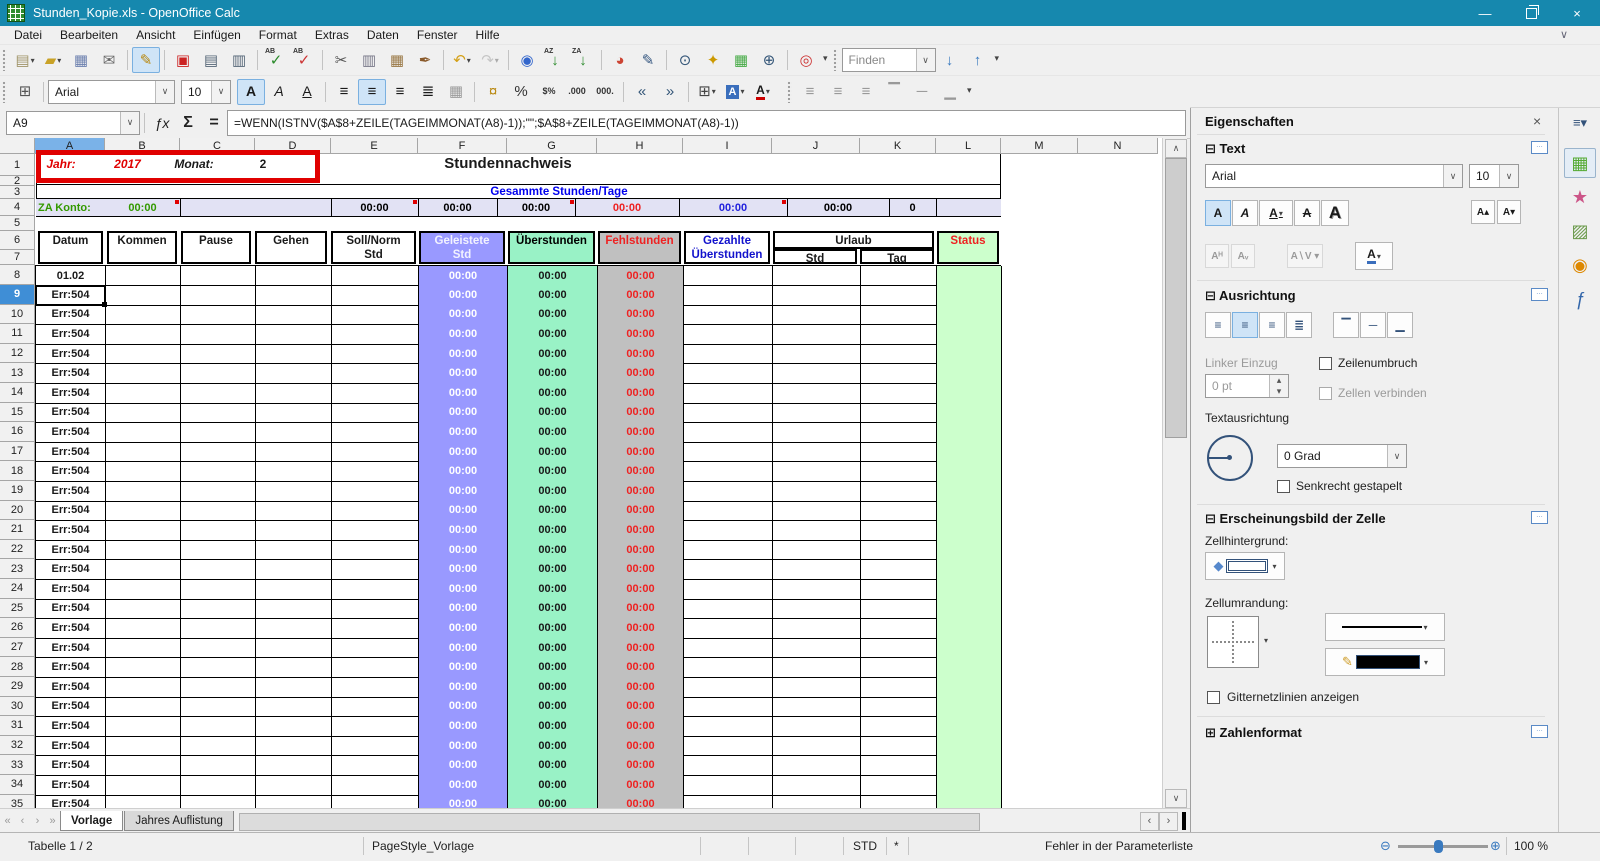  Describe the element at coordinates (641, 413) in the screenshot. I see `cell-H15: 00:00` at that location.